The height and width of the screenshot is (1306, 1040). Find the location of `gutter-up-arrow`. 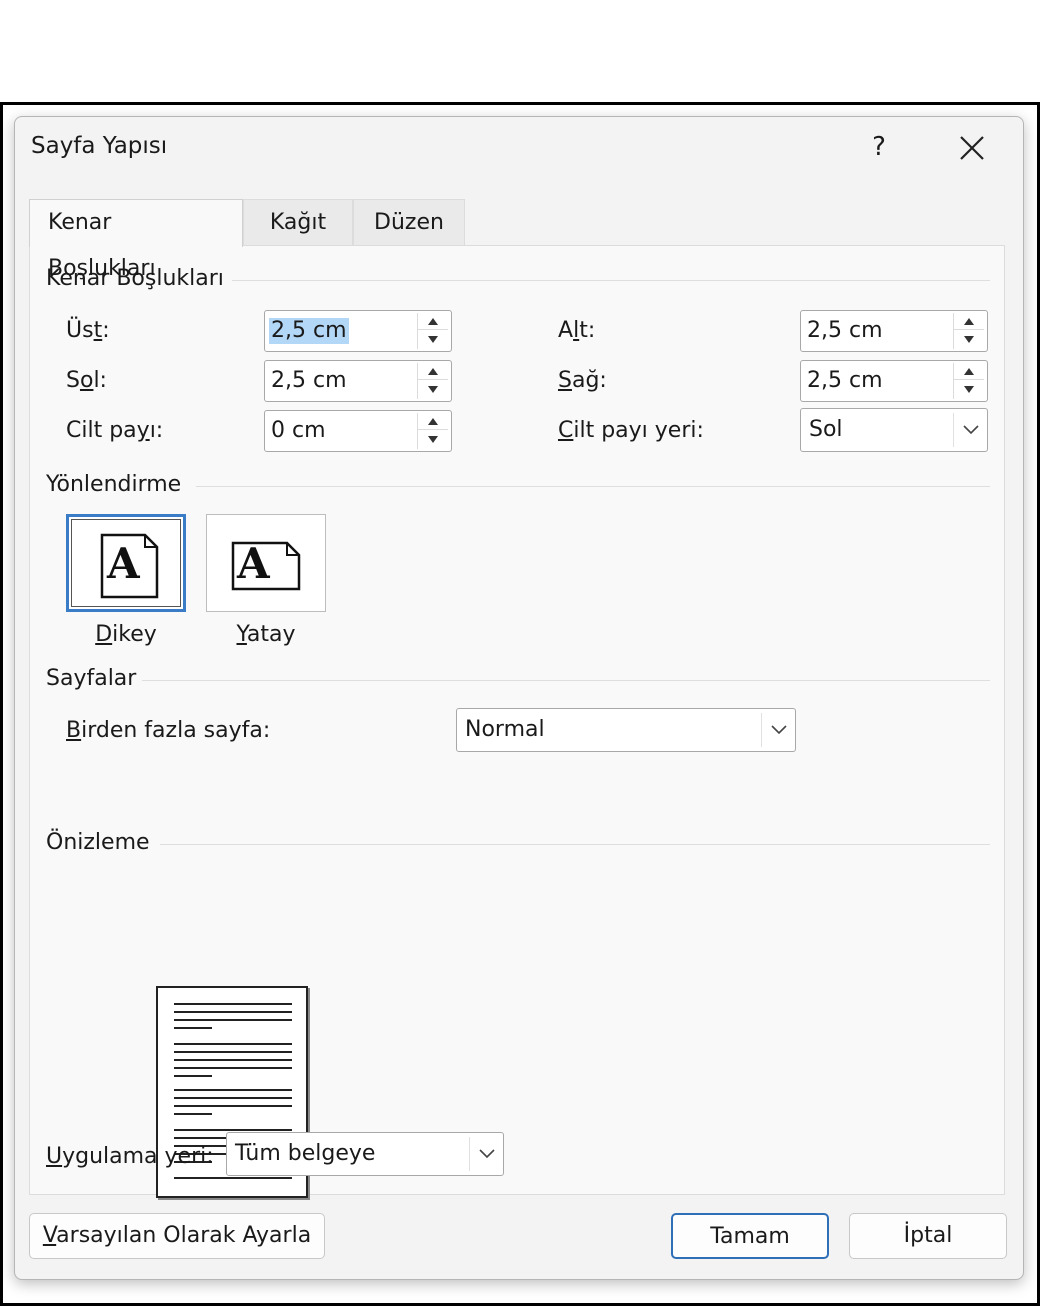

gutter-up-arrow is located at coordinates (433, 421).